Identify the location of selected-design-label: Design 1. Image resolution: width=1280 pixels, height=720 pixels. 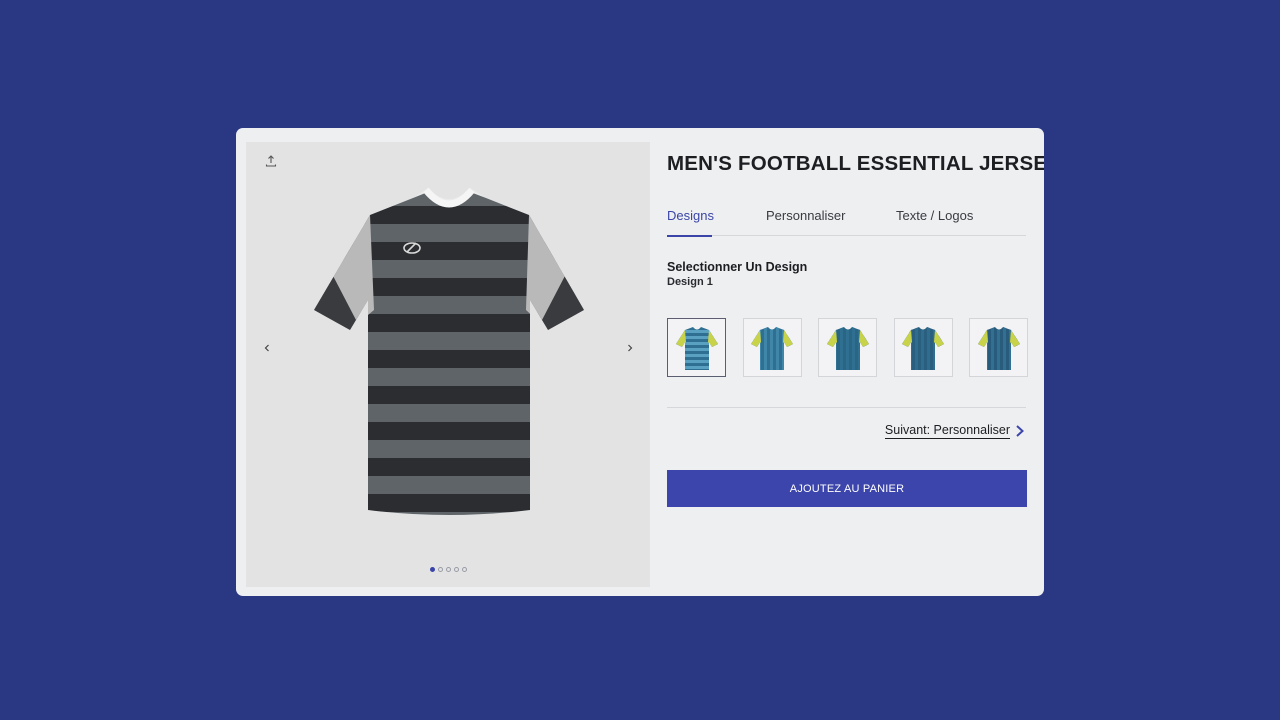
(690, 282).